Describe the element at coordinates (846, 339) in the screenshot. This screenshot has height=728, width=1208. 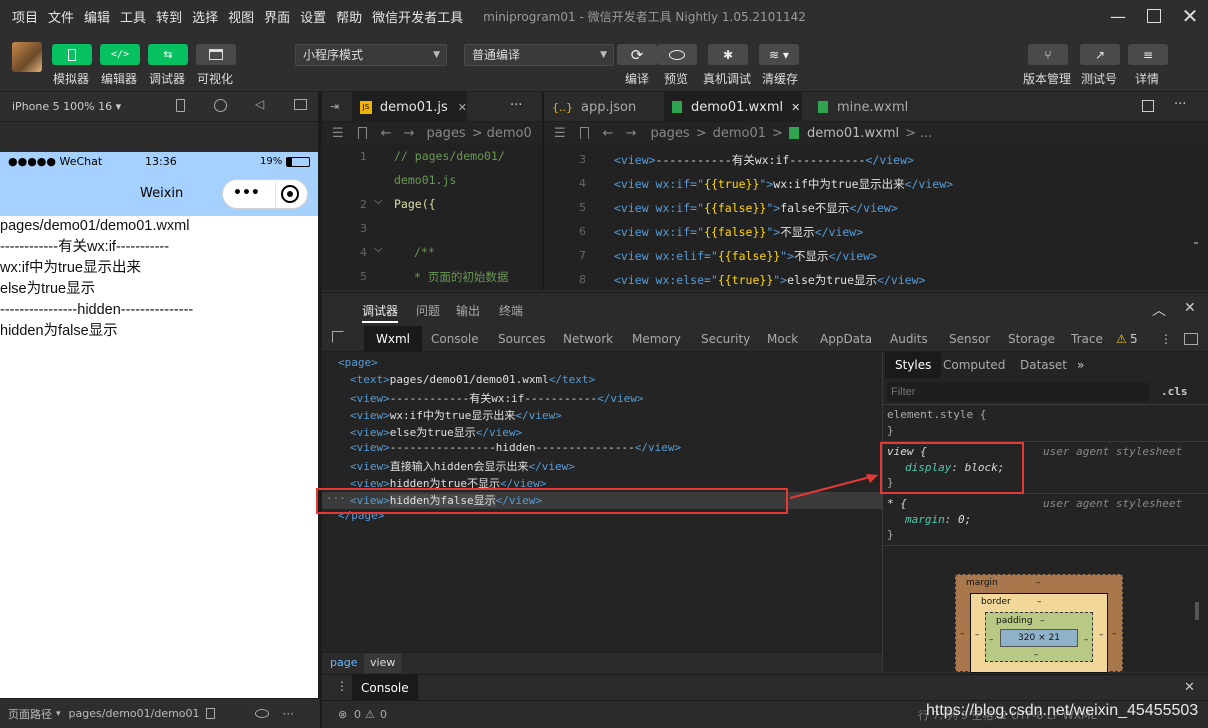
I see `tab-appdata: AppData` at that location.